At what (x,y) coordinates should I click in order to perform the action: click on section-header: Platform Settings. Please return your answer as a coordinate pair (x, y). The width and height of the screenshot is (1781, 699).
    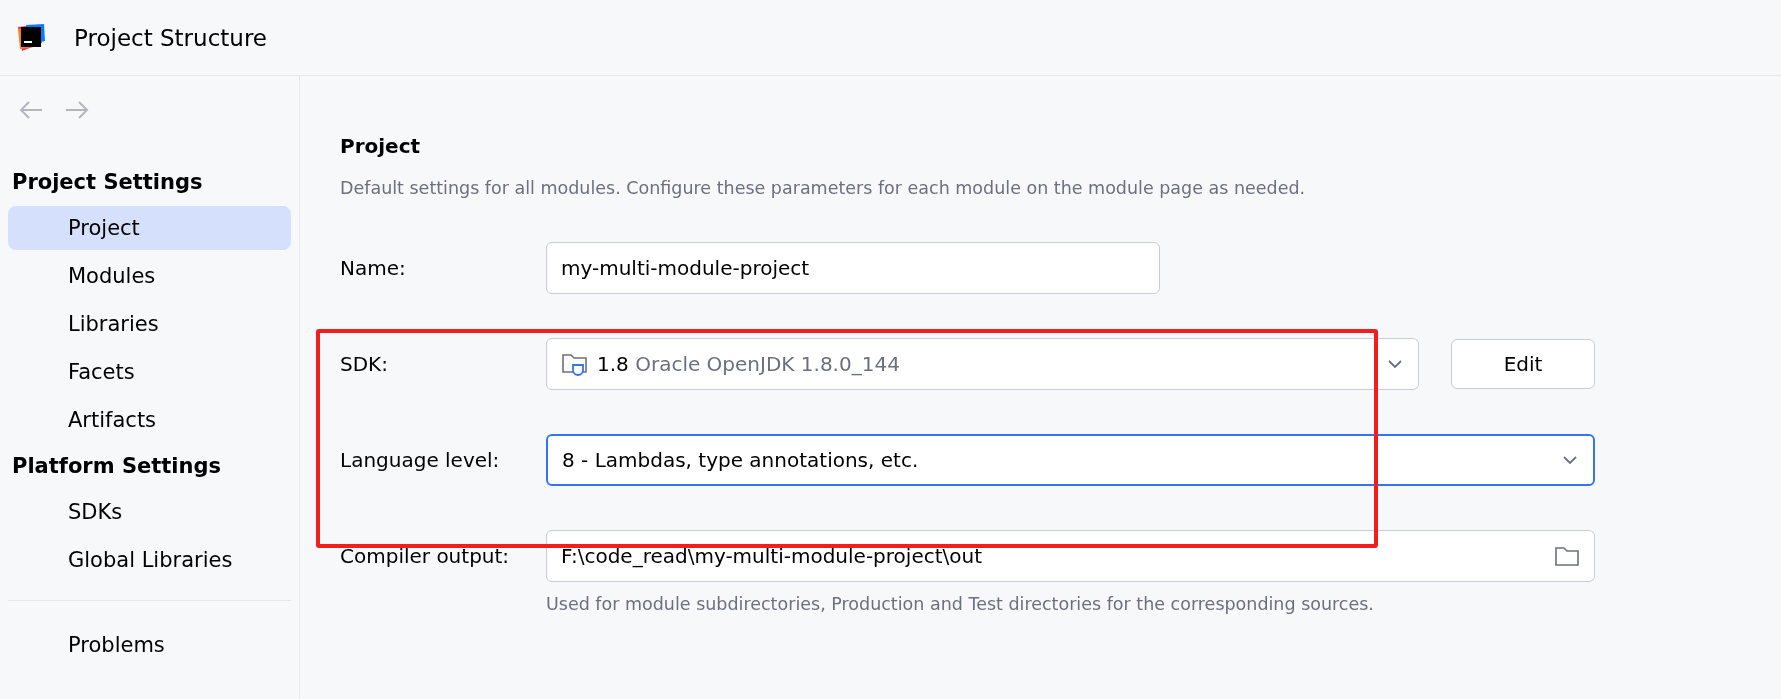
    Looking at the image, I should click on (117, 466).